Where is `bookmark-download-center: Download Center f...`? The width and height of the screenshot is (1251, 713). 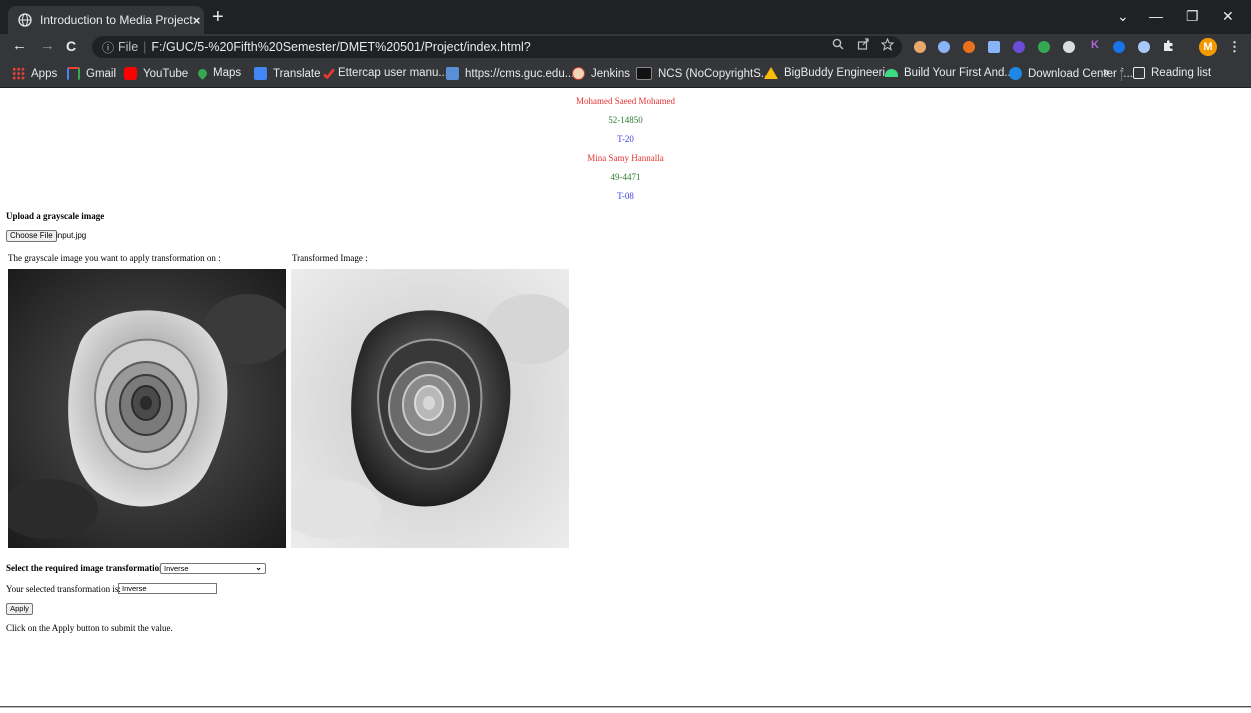 bookmark-download-center: Download Center f... is located at coordinates (1071, 73).